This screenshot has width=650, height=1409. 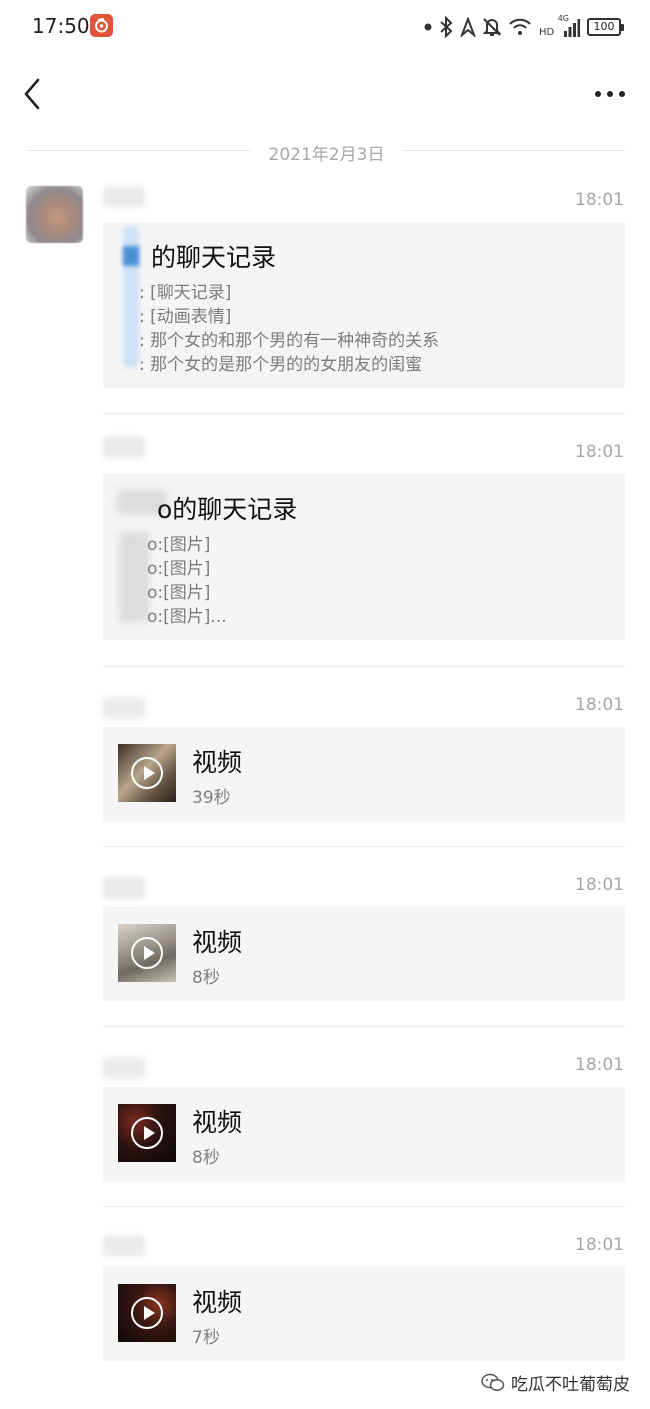 I want to click on video-duration: 7秒, so click(x=206, y=1338).